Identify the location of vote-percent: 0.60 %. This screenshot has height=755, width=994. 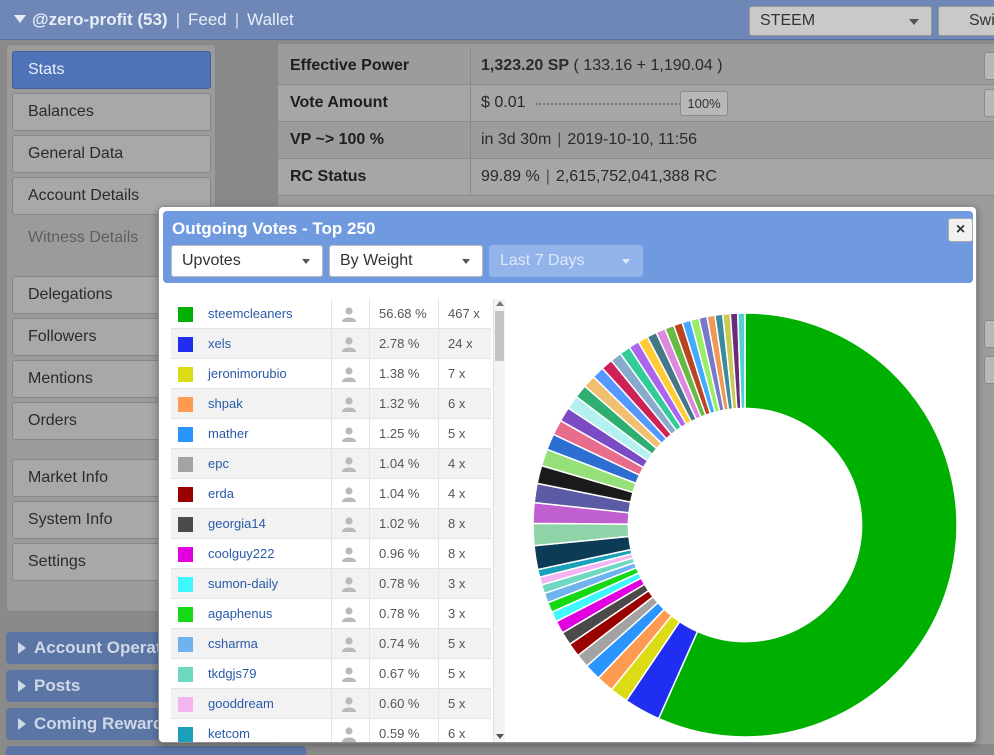
(399, 703).